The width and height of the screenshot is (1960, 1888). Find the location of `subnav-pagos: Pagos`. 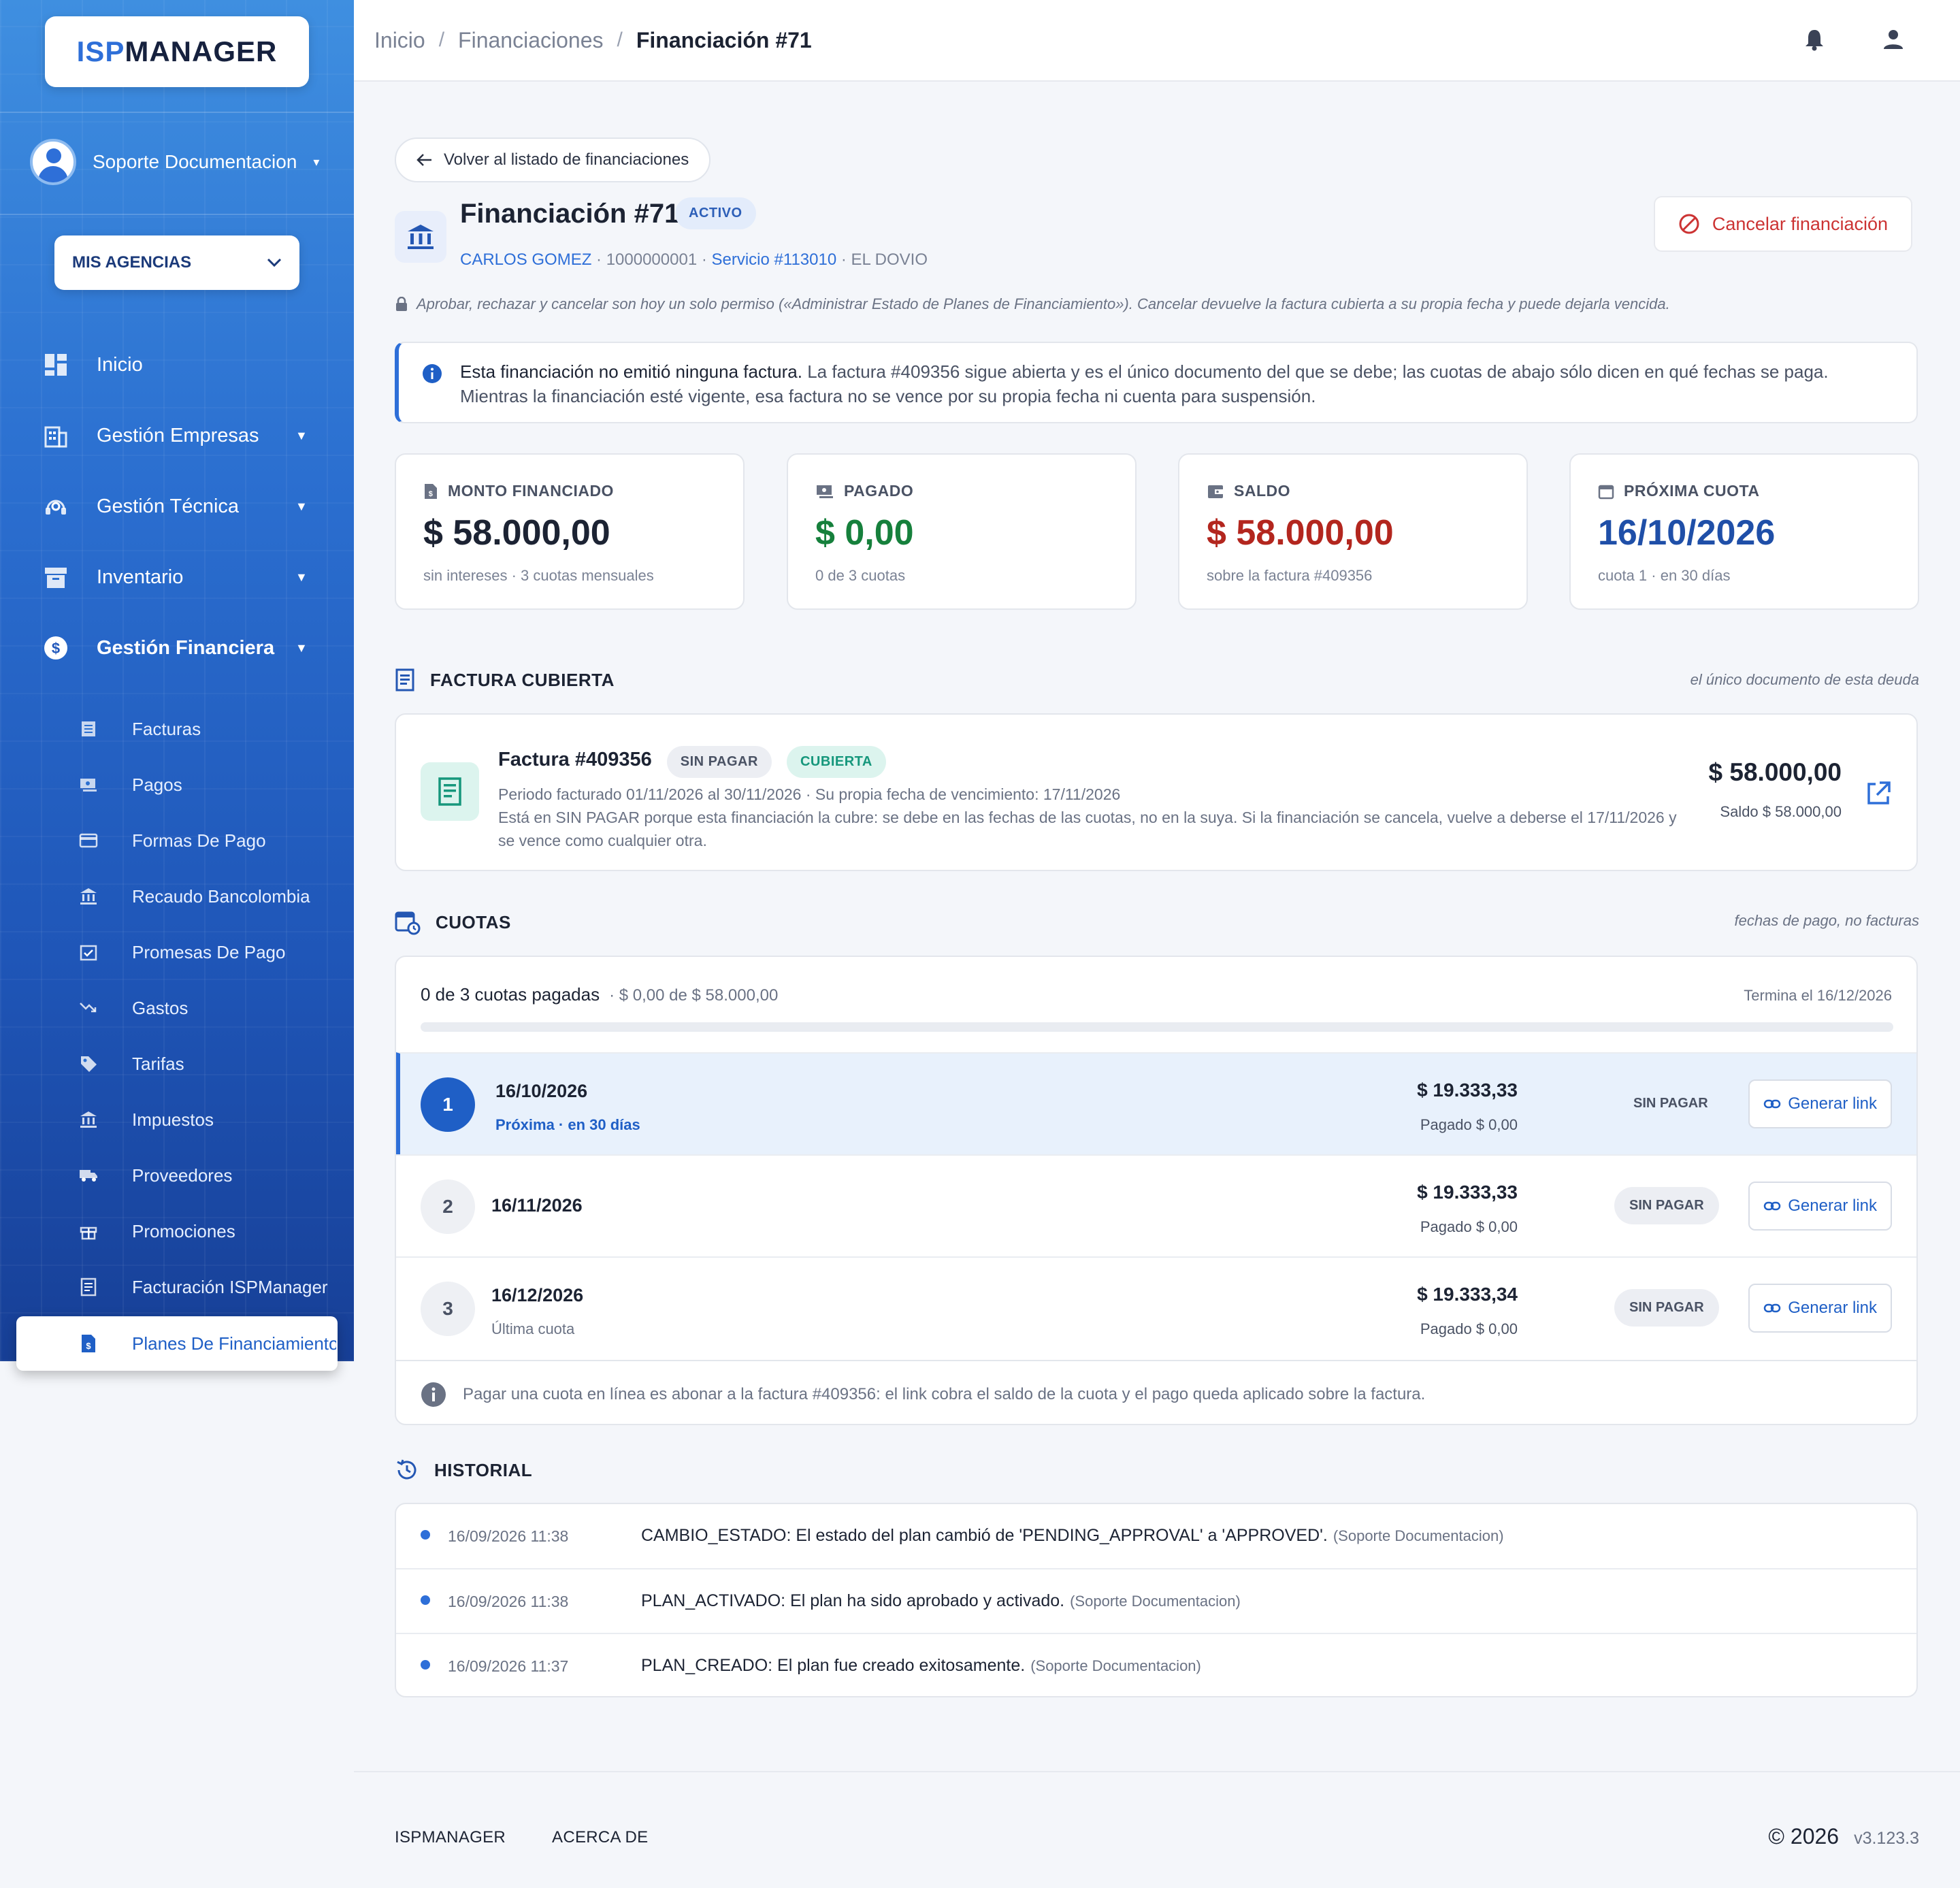

subnav-pagos: Pagos is located at coordinates (177, 785).